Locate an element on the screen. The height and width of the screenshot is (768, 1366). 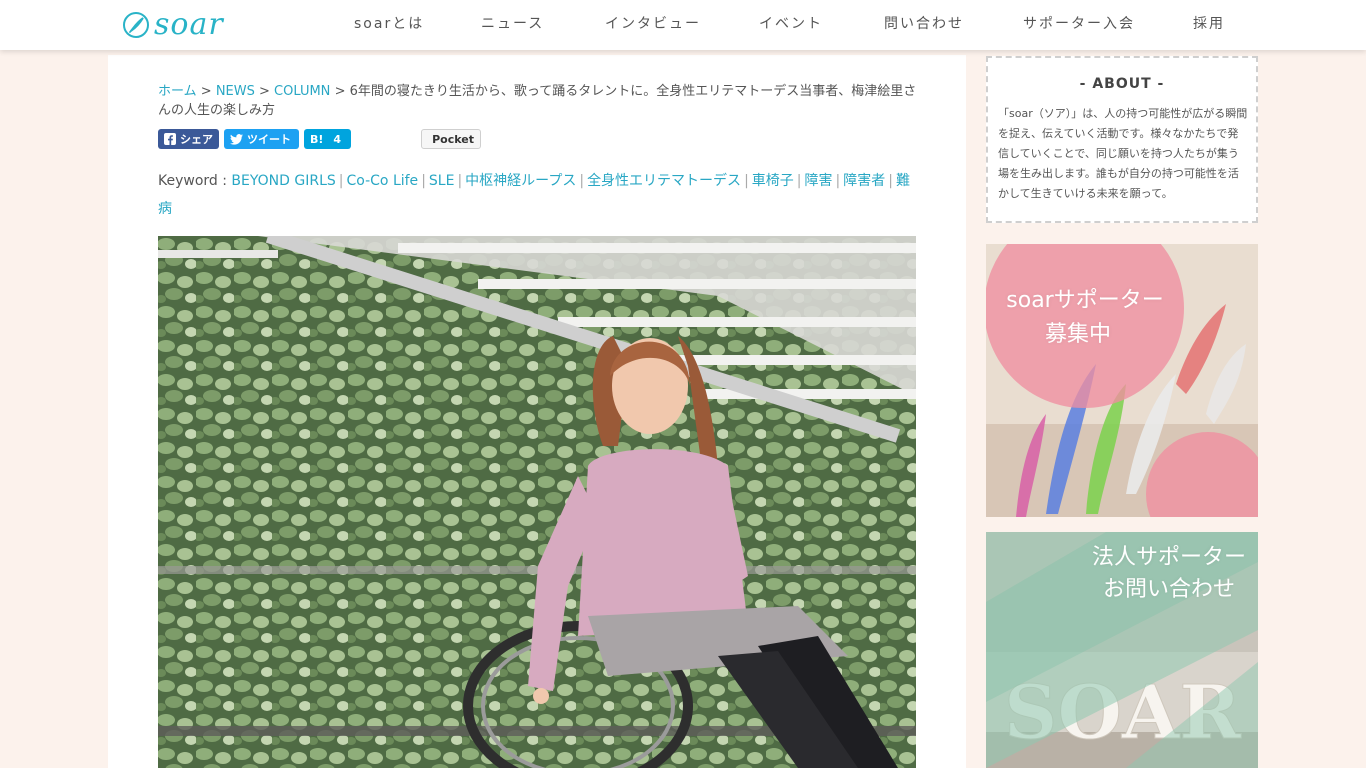
keyword-link: BEYOND GIRLS is located at coordinates (283, 181).